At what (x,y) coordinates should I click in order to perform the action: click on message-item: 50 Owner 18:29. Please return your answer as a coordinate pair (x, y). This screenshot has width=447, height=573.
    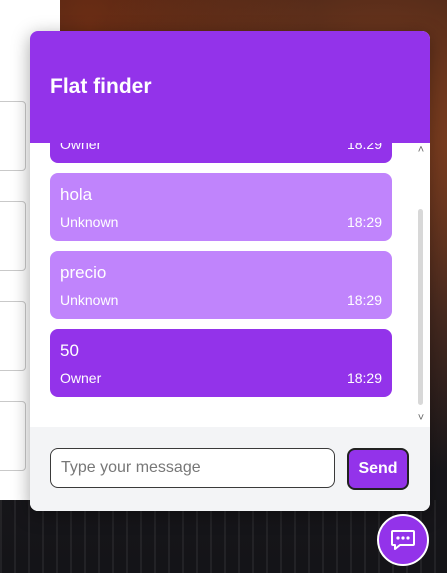
    Looking at the image, I should click on (221, 363).